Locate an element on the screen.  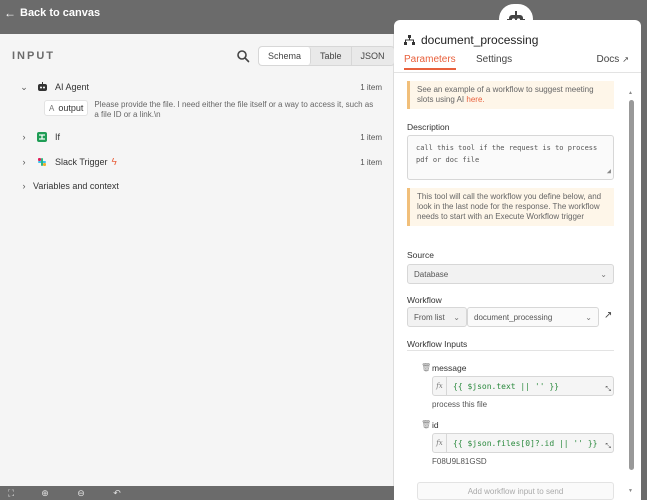
scroll-down-icon: ▼ is located at coordinates (630, 491).